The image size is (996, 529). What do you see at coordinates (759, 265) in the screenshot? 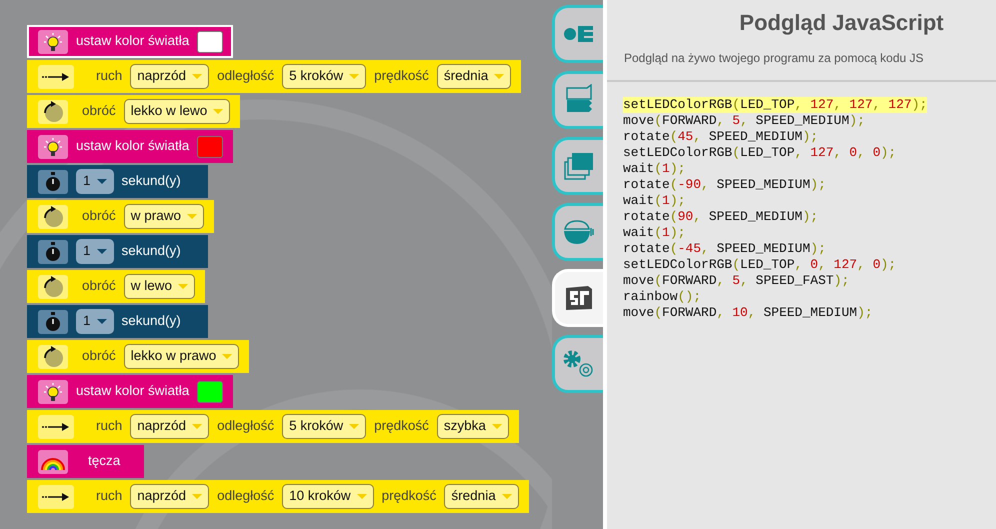
I see `code-line: setLEDColorRGB(LED_TOP, 0, 127, 0);` at bounding box center [759, 265].